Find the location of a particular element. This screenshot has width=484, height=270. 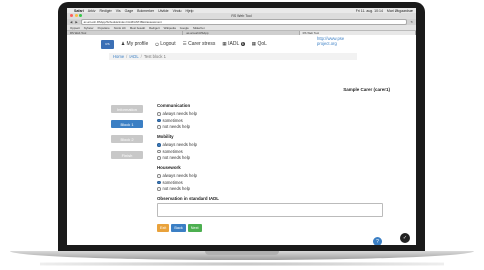

section-title: Housework is located at coordinates (169, 167).